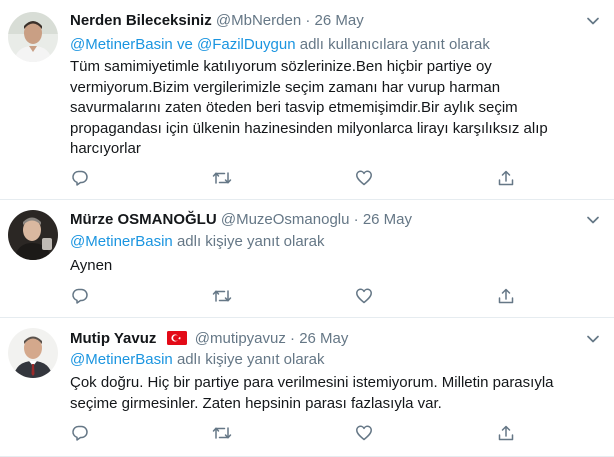  What do you see at coordinates (285, 219) in the screenshot?
I see `username: @MuzeOsmanoglu` at bounding box center [285, 219].